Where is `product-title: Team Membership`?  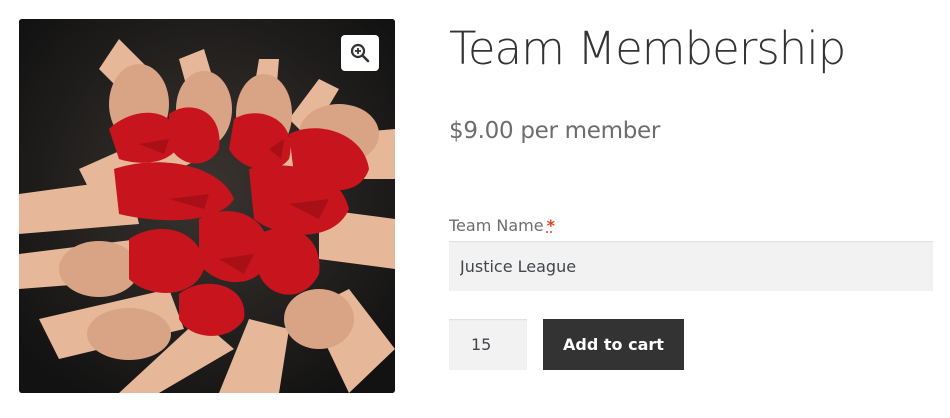
product-title: Team Membership is located at coordinates (647, 48).